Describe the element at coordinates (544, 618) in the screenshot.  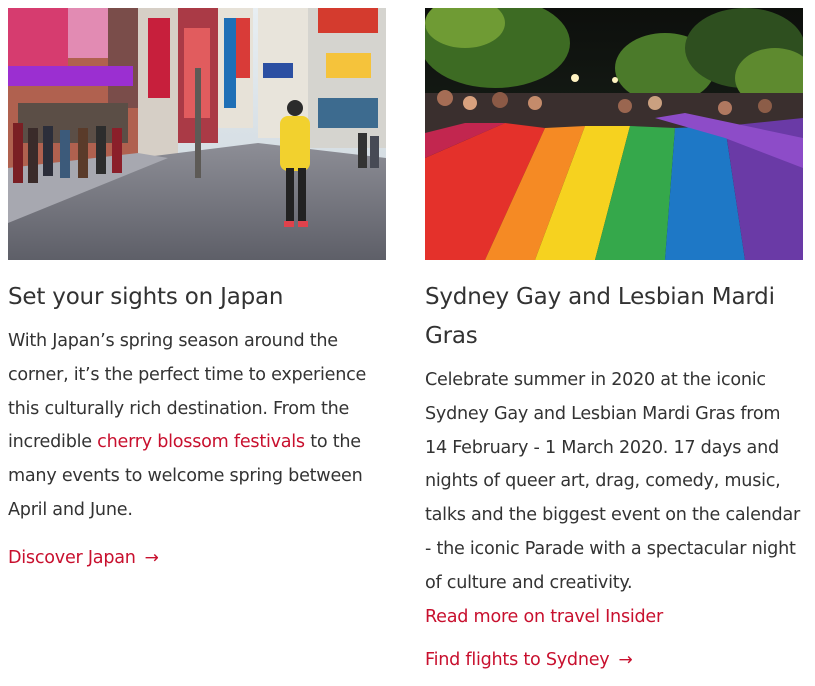
I see `read-more-link: Read more on travel Insider` at that location.